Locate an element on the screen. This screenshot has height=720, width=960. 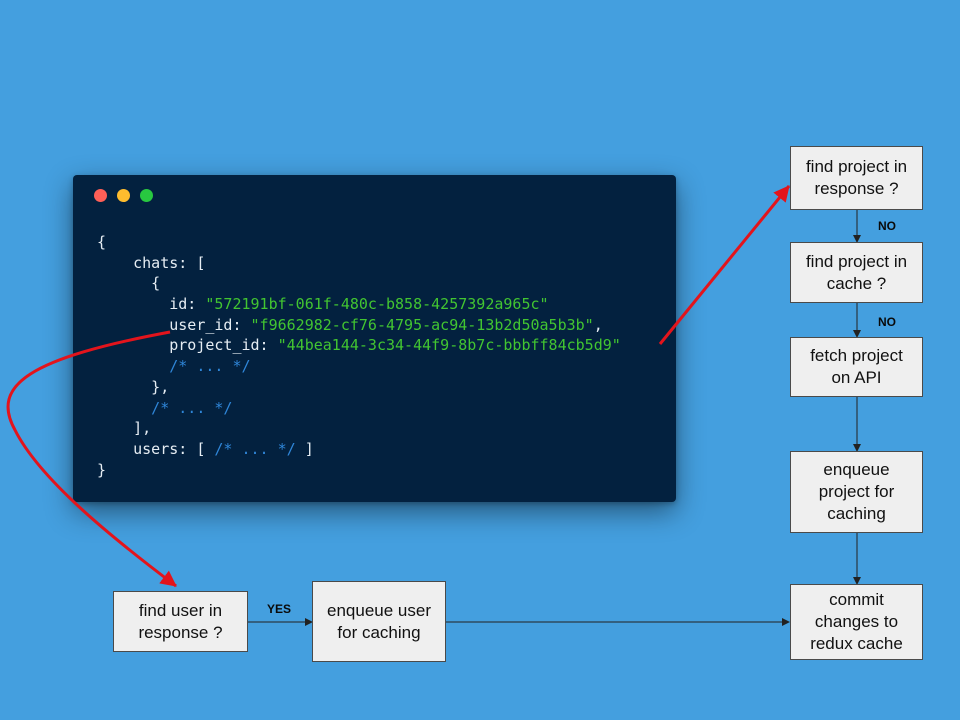
find-user-in-response-box: find user in response ? is located at coordinates (180, 621).